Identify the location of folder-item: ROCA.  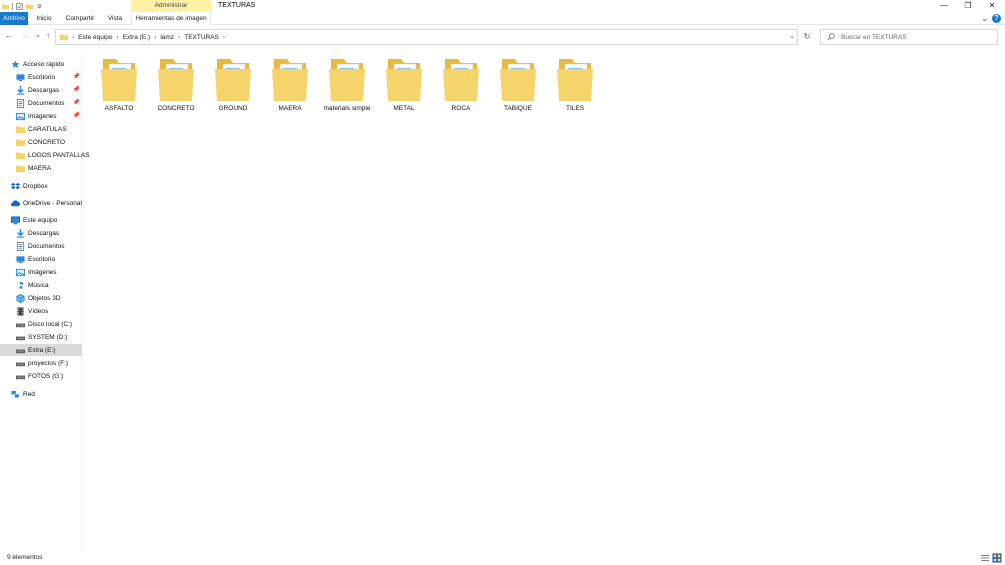
(461, 86).